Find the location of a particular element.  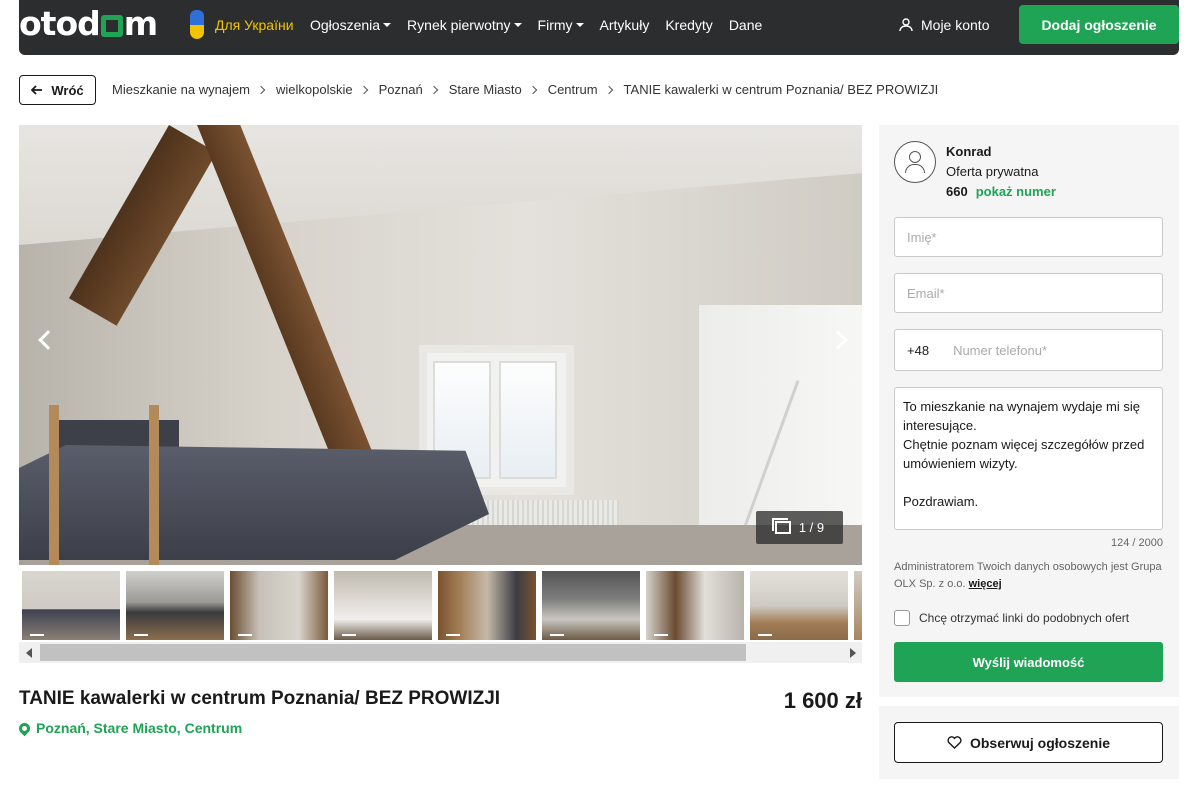

location-text: Poznań, Stare Miasto, Centrum is located at coordinates (139, 728).